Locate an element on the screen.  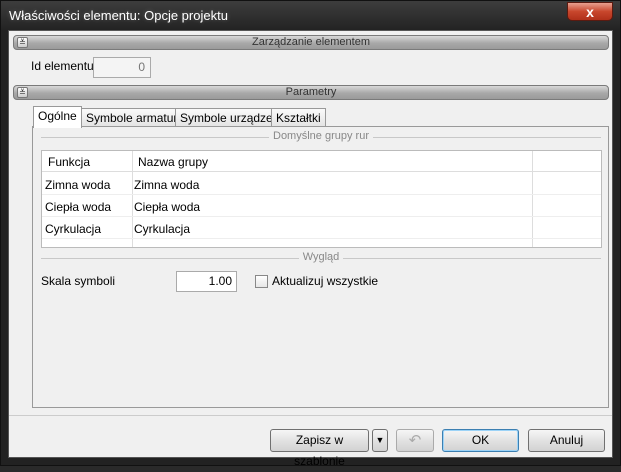
management-section-bar: ≚ Zarządzanie elementem is located at coordinates (311, 42).